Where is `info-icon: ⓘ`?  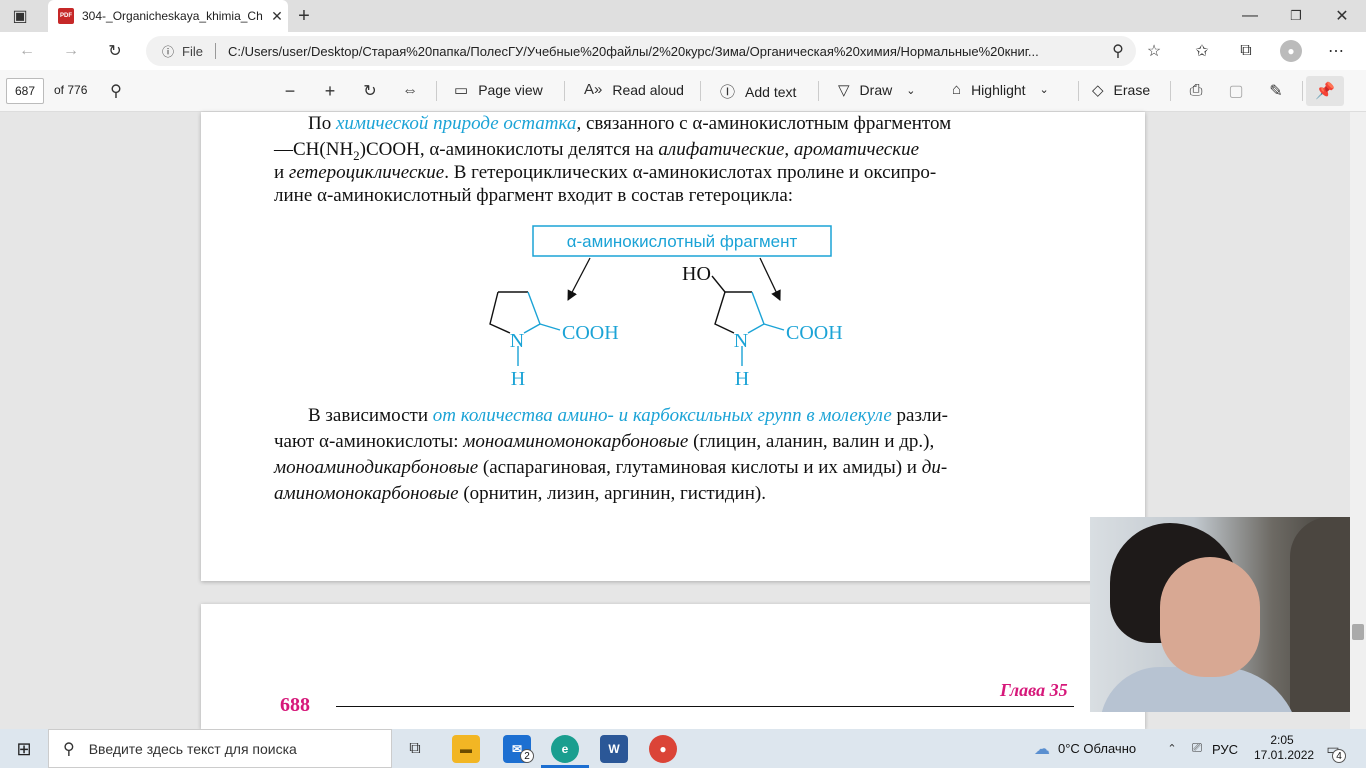
info-icon: ⓘ is located at coordinates (167, 51).